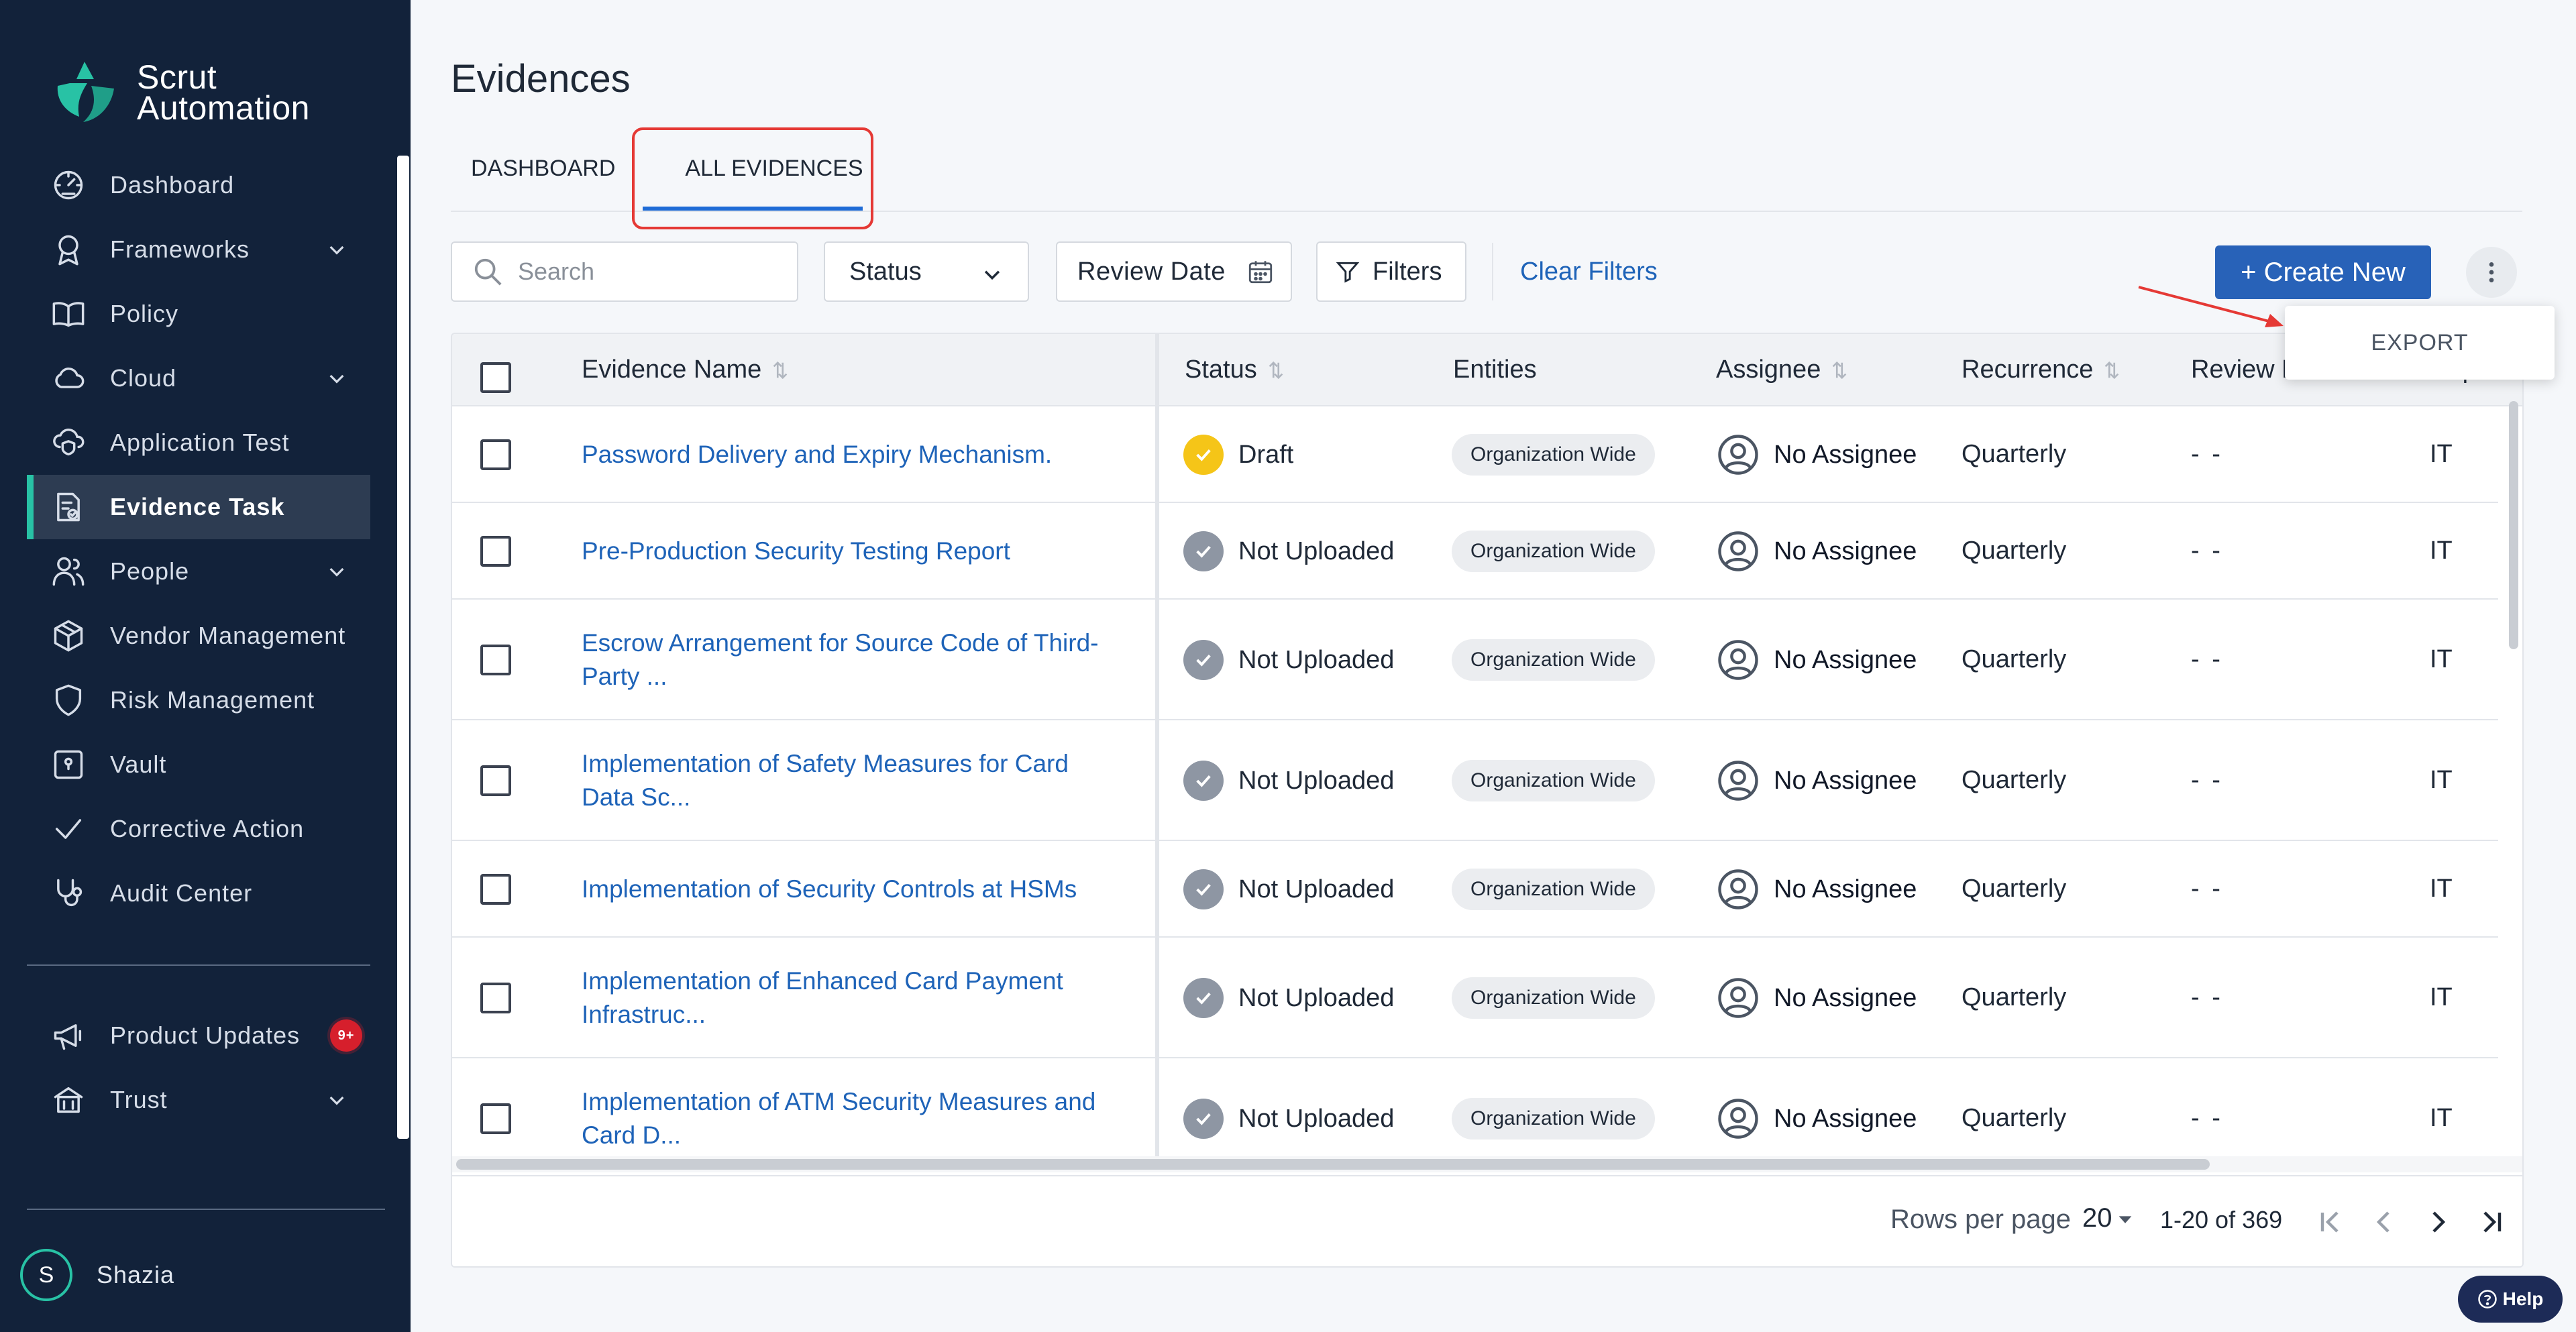 The height and width of the screenshot is (1332, 2576). Describe the element at coordinates (2513, 525) in the screenshot. I see `table-vertical-scrollbar` at that location.